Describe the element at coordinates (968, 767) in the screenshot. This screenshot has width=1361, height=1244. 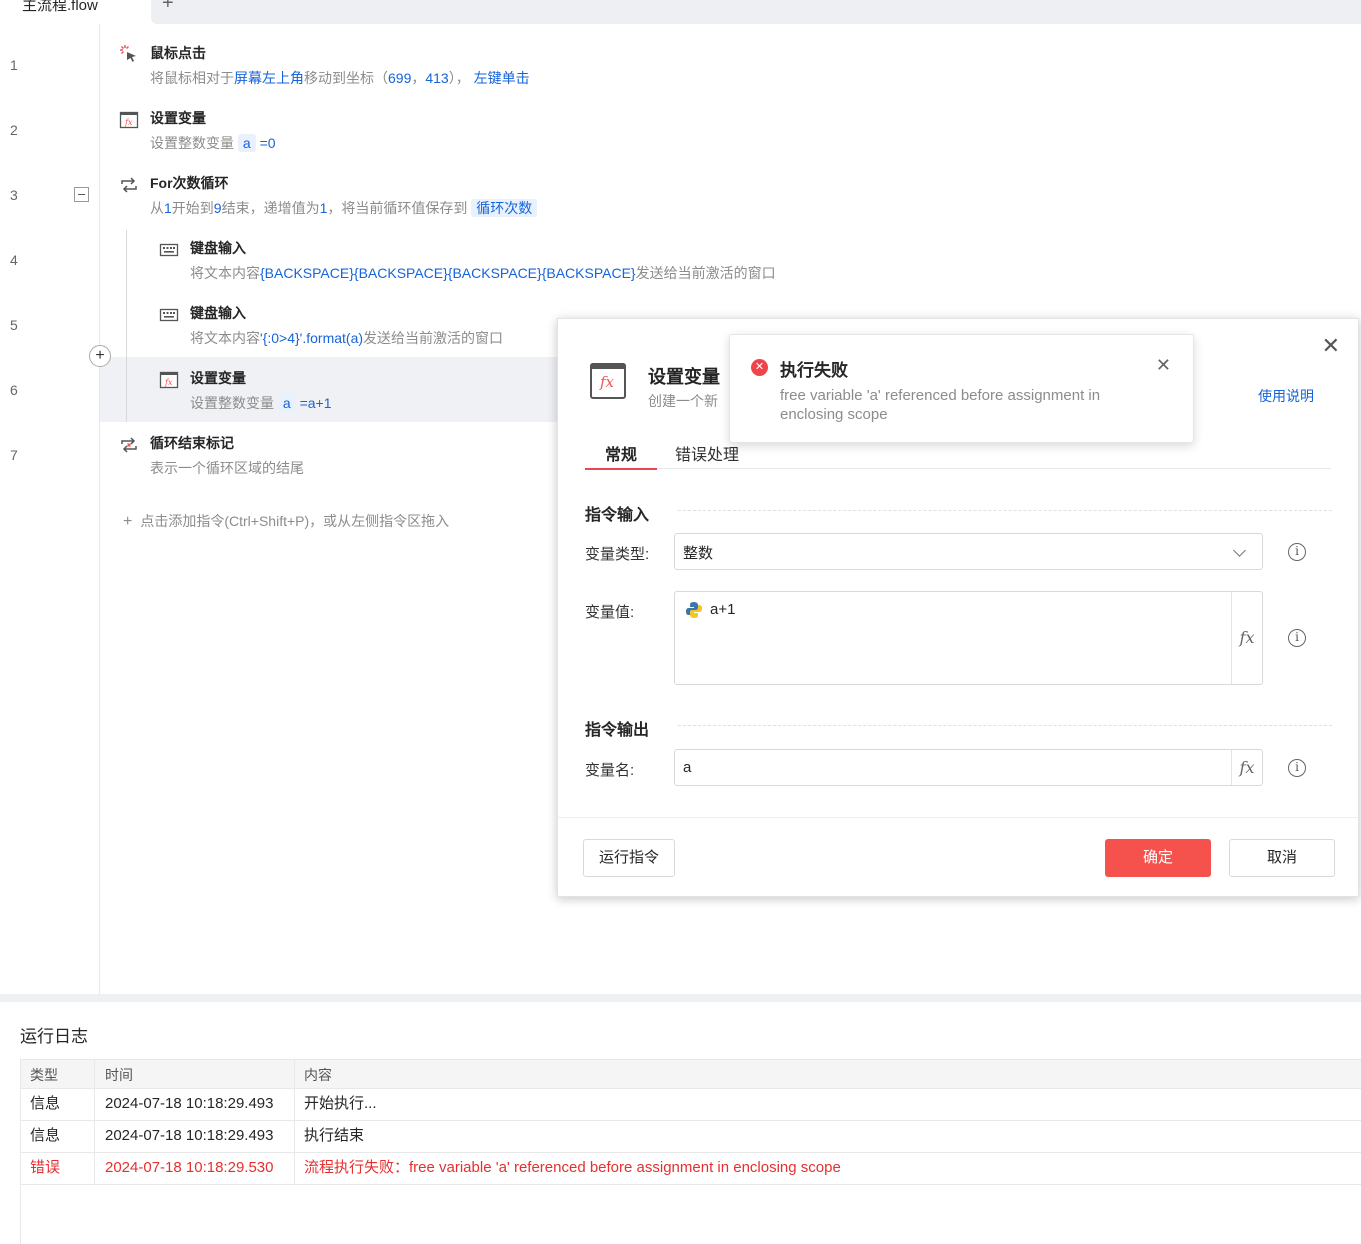
I see `var-name-input: a fx` at that location.